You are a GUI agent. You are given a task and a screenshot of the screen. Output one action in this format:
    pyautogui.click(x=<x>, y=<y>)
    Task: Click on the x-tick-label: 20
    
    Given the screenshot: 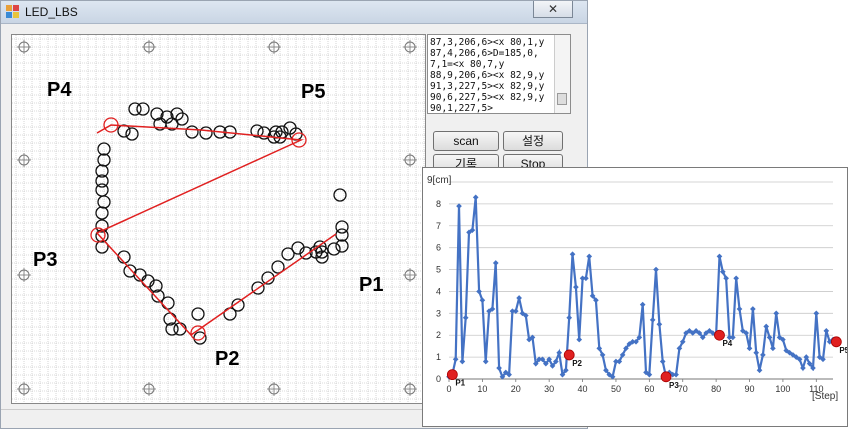 What is the action you would take?
    pyautogui.click(x=516, y=389)
    